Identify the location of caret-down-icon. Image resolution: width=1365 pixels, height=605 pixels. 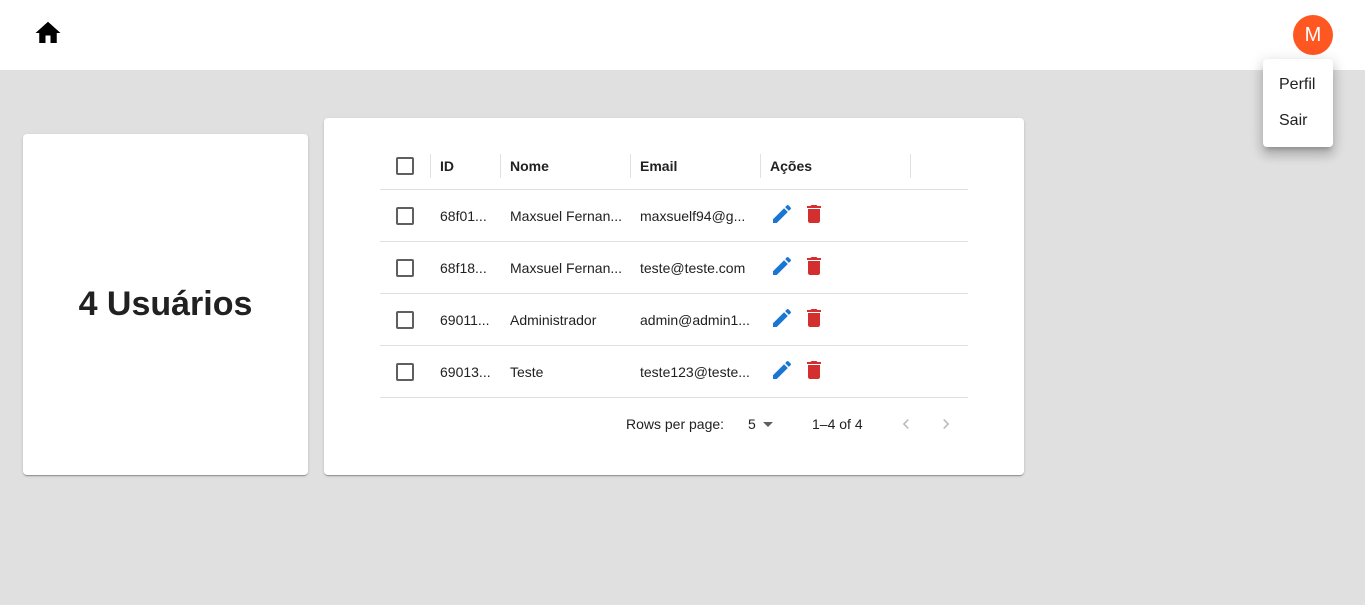
(768, 424).